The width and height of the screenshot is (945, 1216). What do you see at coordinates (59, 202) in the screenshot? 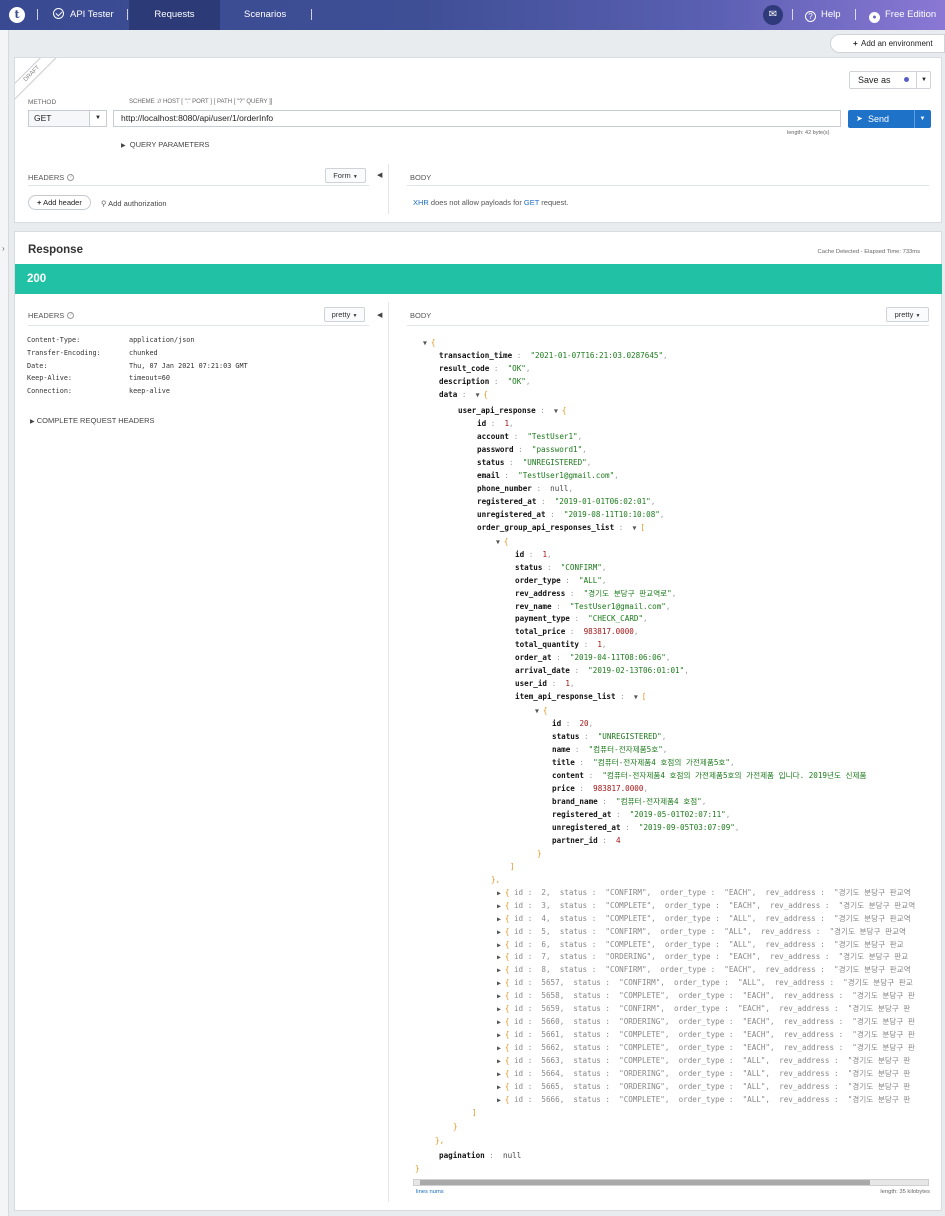
I see `add-header-button: + Add header` at bounding box center [59, 202].